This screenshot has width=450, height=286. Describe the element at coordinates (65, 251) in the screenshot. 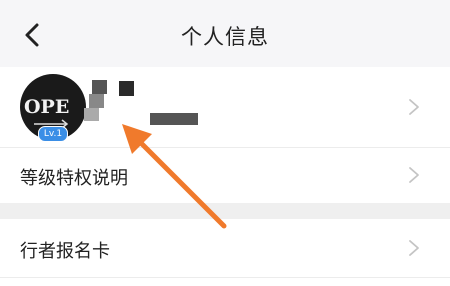

I see `registration-card-label: 行者报名卡` at that location.